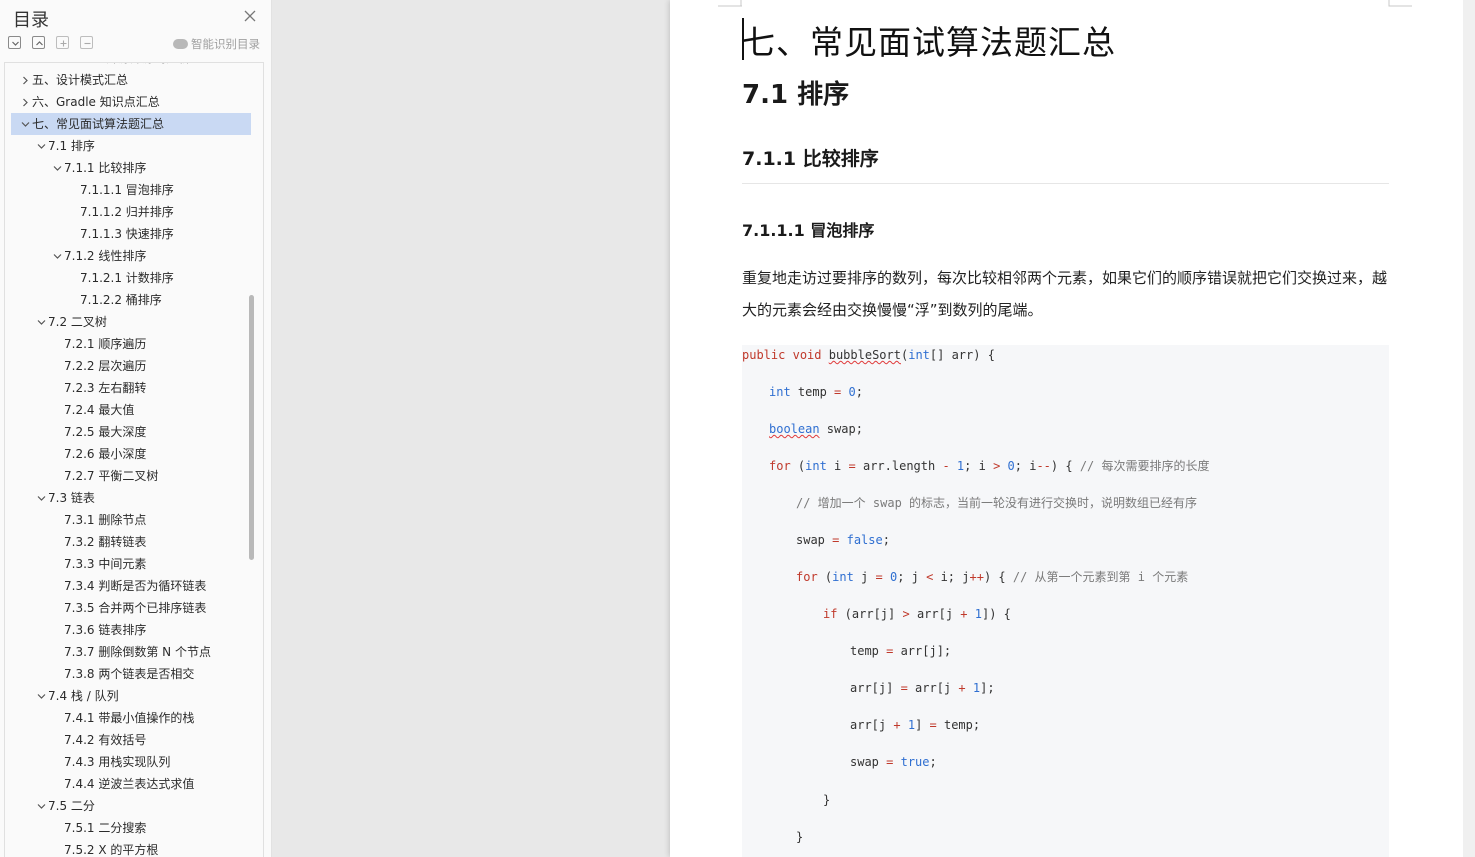  I want to click on toc-item: 7.3.2 翻转链表, so click(125, 542).